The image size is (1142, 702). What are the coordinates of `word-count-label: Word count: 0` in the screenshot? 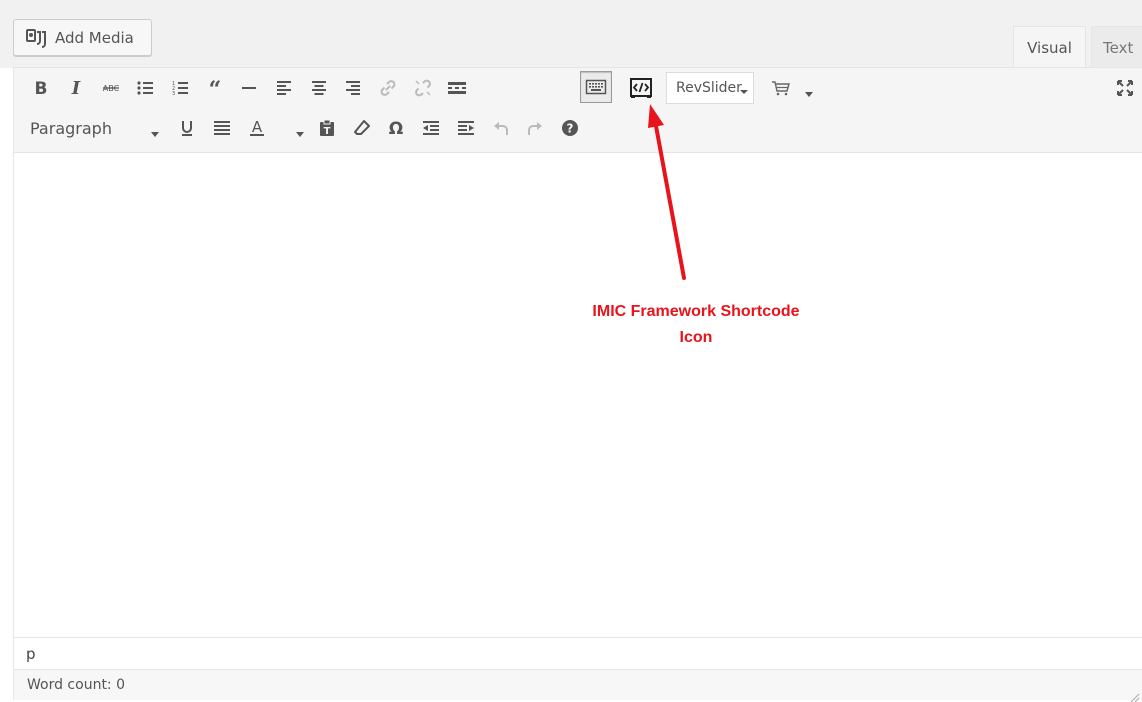 It's located at (76, 685).